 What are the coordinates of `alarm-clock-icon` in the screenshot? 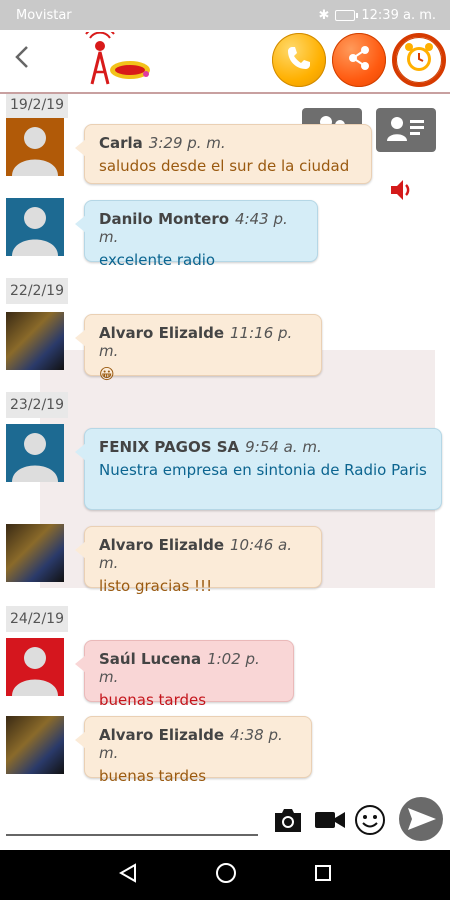 It's located at (419, 60).